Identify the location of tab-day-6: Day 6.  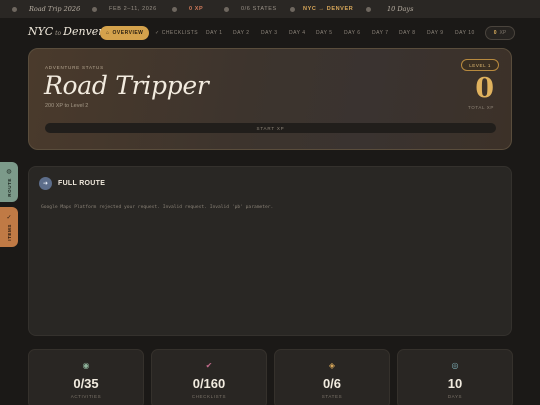
(352, 33).